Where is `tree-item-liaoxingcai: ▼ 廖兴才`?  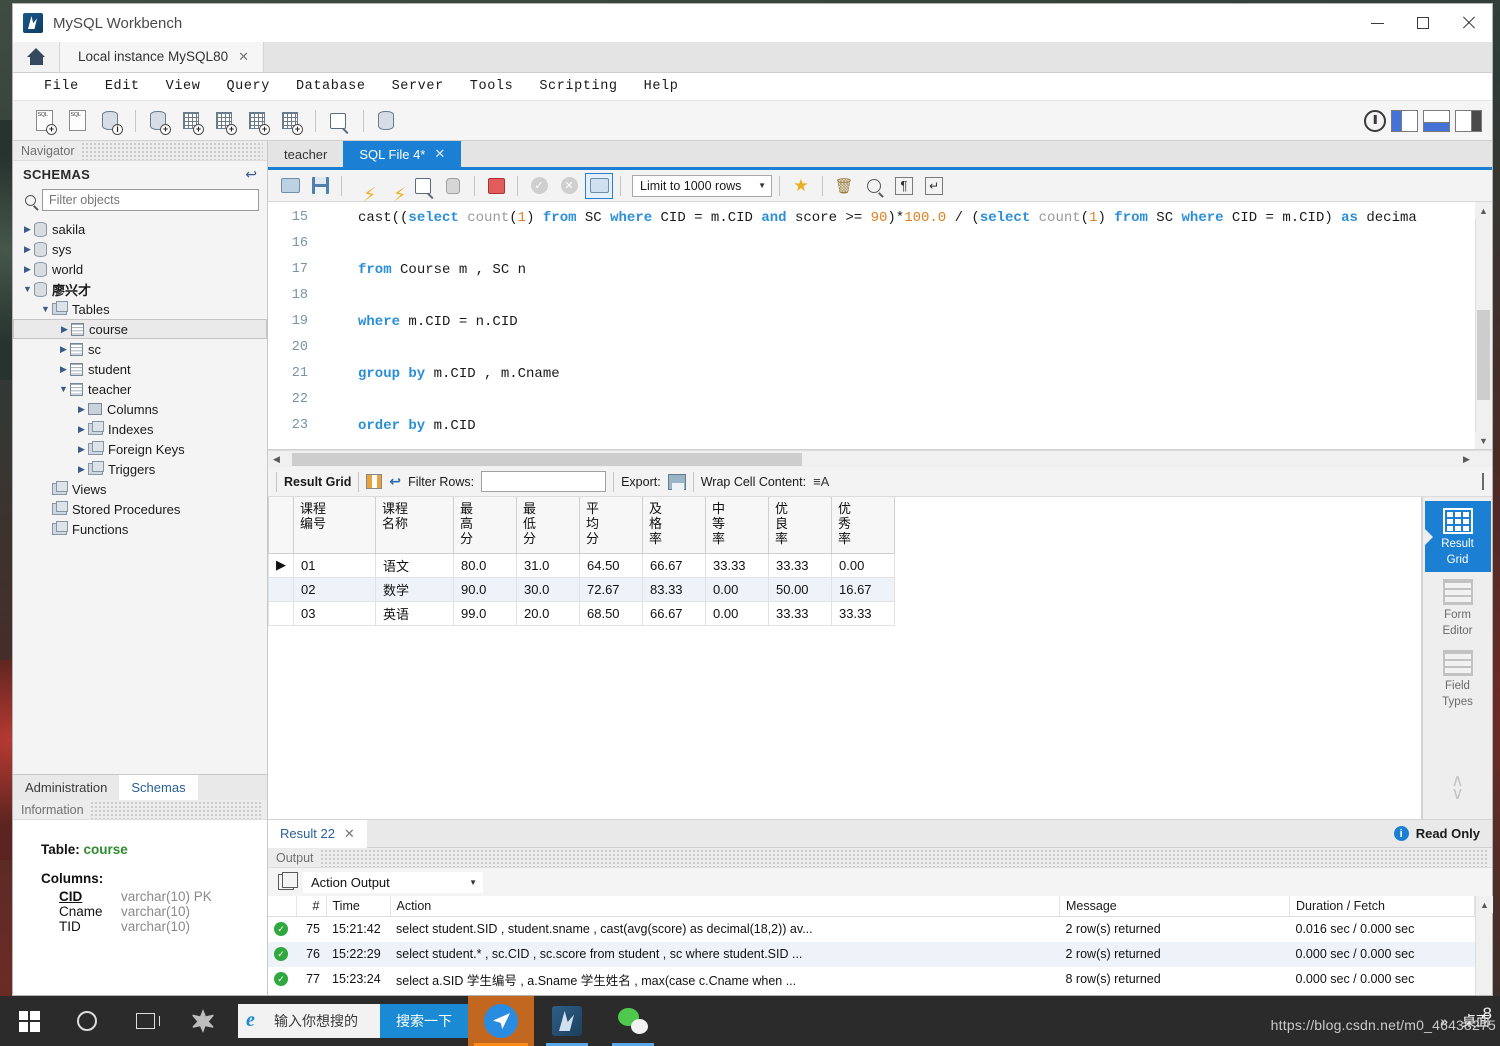 tree-item-liaoxingcai: ▼ 廖兴才 is located at coordinates (140, 289).